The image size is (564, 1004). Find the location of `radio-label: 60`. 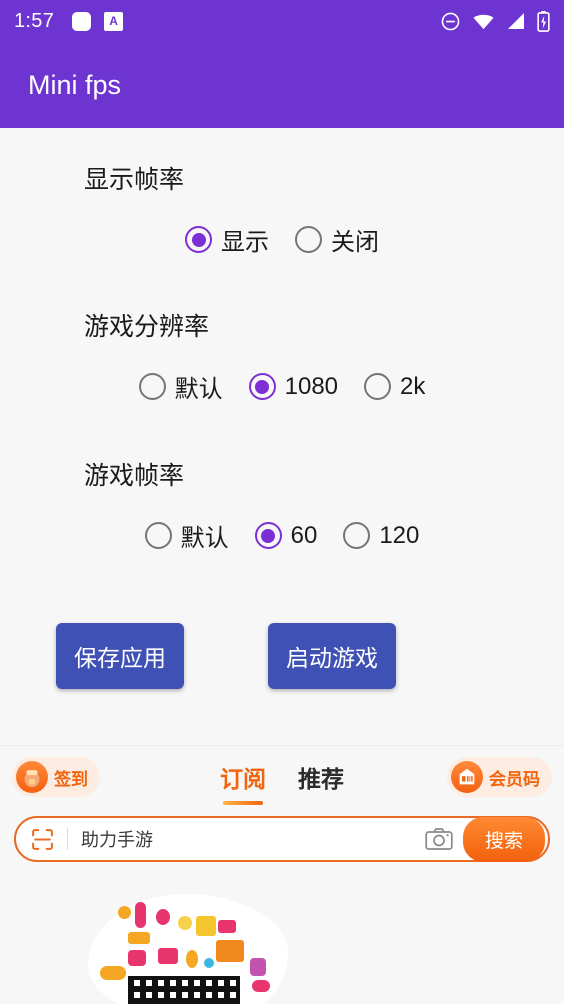

radio-label: 60 is located at coordinates (304, 535).